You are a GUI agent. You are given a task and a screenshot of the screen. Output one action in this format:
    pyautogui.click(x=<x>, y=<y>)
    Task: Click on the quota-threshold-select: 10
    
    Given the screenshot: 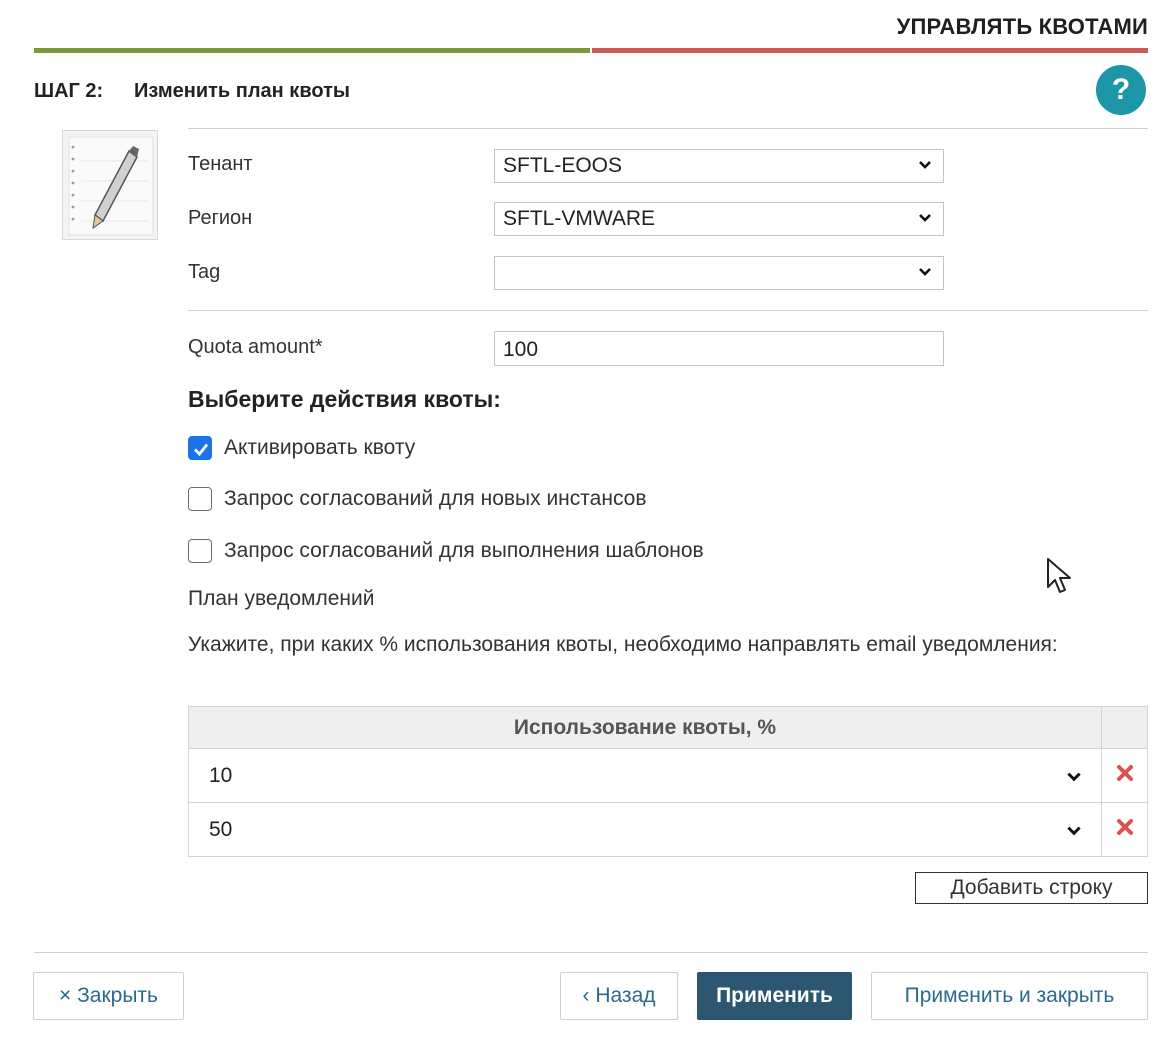 What is the action you would take?
    pyautogui.click(x=645, y=776)
    